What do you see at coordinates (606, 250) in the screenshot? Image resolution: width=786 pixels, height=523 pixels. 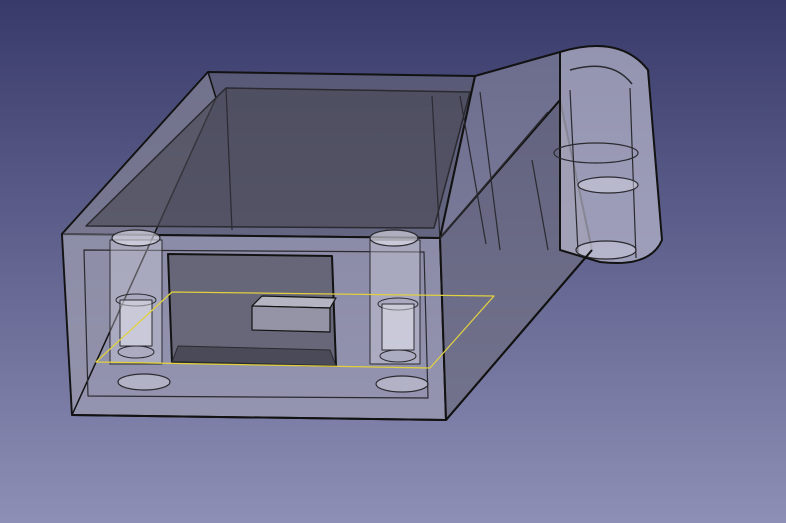 I see `ear-hole-exit` at bounding box center [606, 250].